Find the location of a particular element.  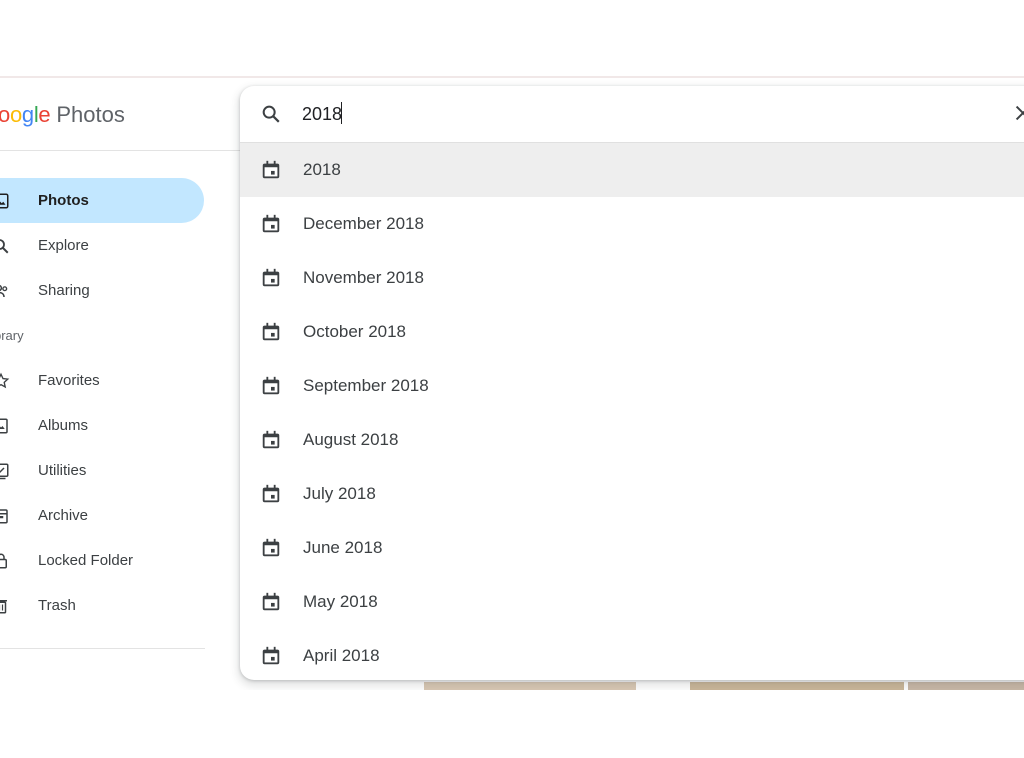

sidebar-item-label: Photos is located at coordinates (63, 200).